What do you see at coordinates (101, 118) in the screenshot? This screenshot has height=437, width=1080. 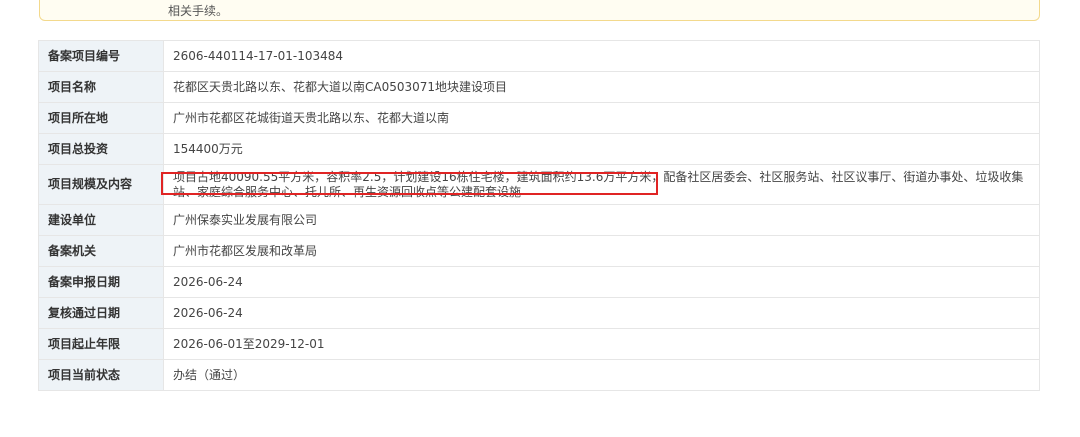 I see `row-label: 项目所在地` at bounding box center [101, 118].